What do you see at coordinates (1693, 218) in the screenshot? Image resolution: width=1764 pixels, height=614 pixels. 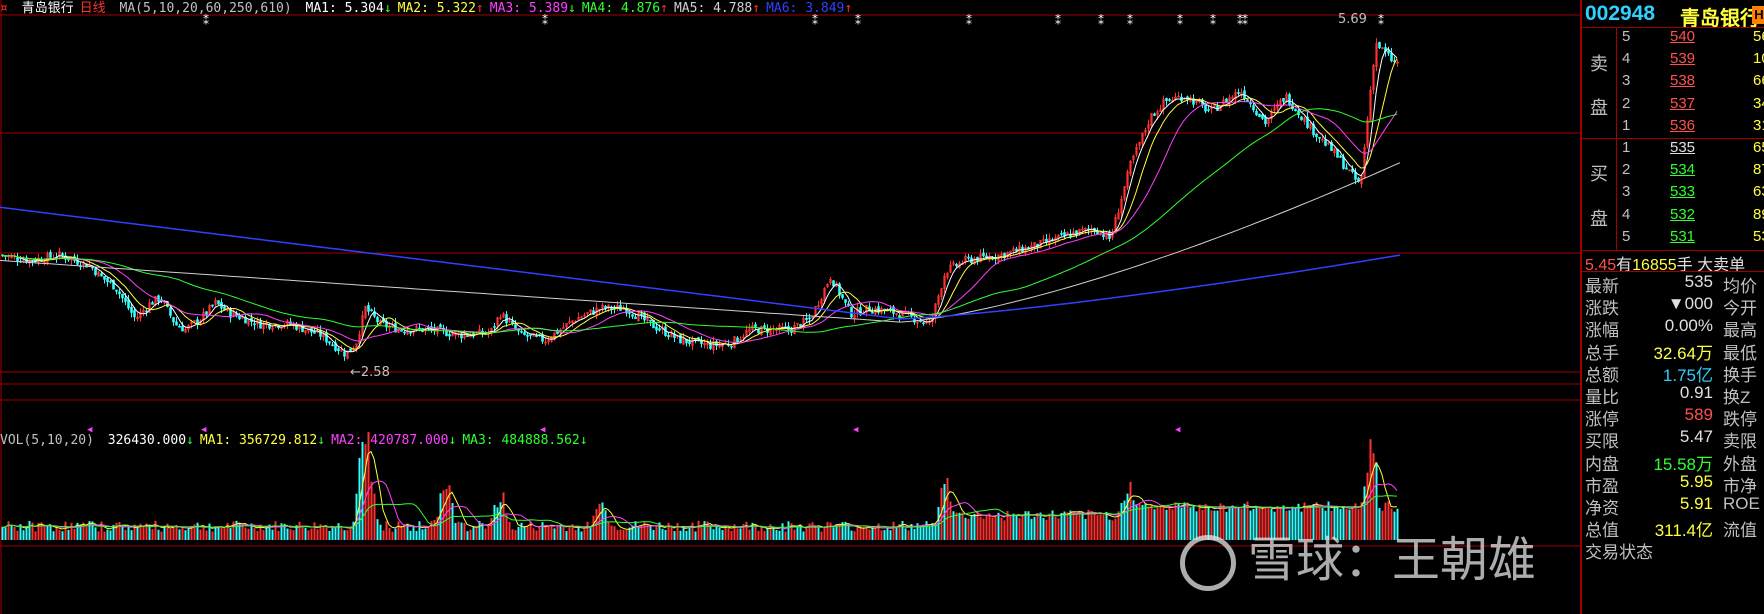 I see `buy-level-row: 4 532 89` at bounding box center [1693, 218].